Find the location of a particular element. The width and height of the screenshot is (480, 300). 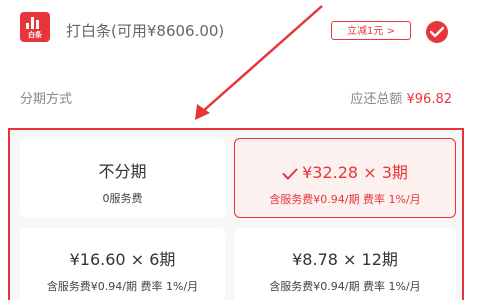

logo-text: 白条 is located at coordinates (35, 35).